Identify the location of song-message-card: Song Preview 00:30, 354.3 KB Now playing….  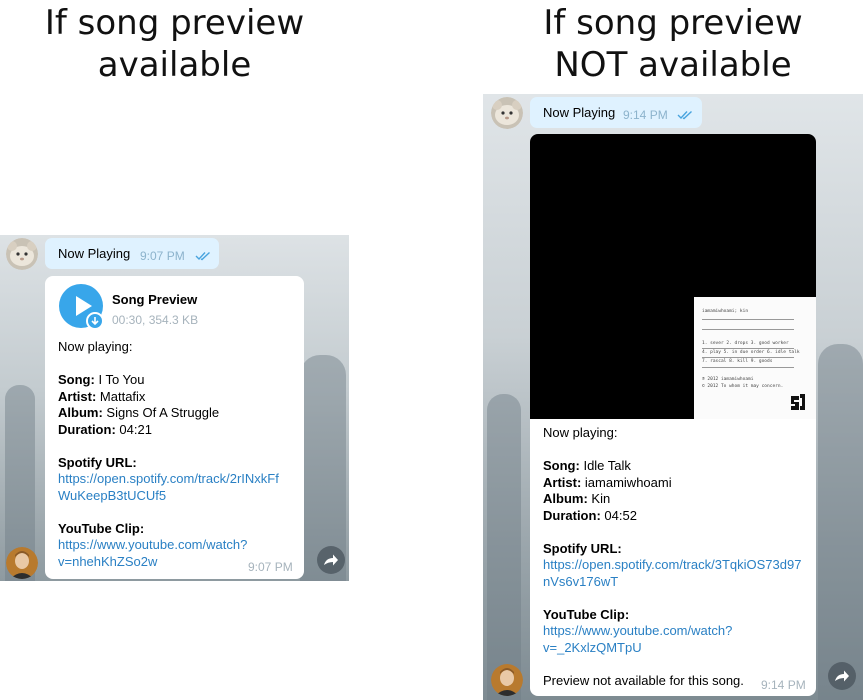
(174, 427).